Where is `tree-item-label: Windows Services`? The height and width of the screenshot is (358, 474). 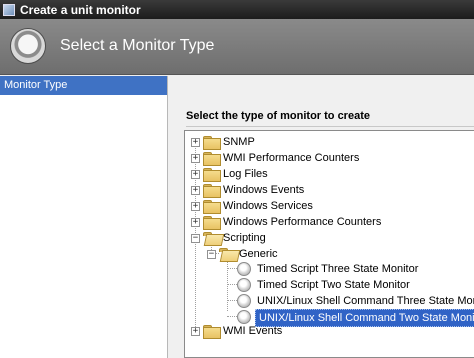
tree-item-label: Windows Services is located at coordinates (268, 206).